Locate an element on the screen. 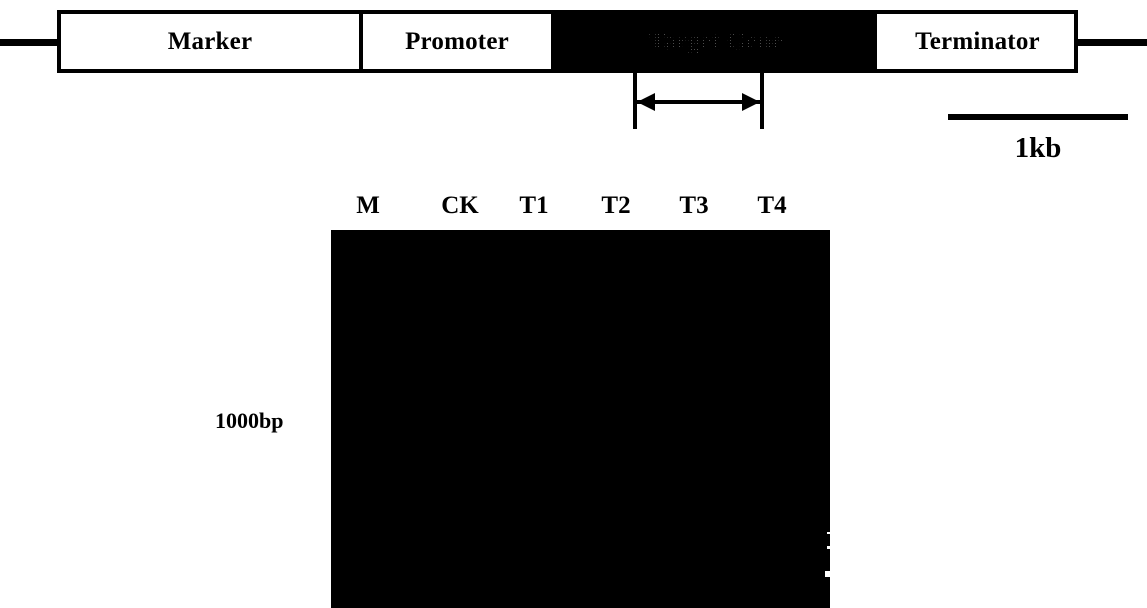  gel-lane-label-row: M CK T1 T2 T3 T4 is located at coordinates (580, 209).